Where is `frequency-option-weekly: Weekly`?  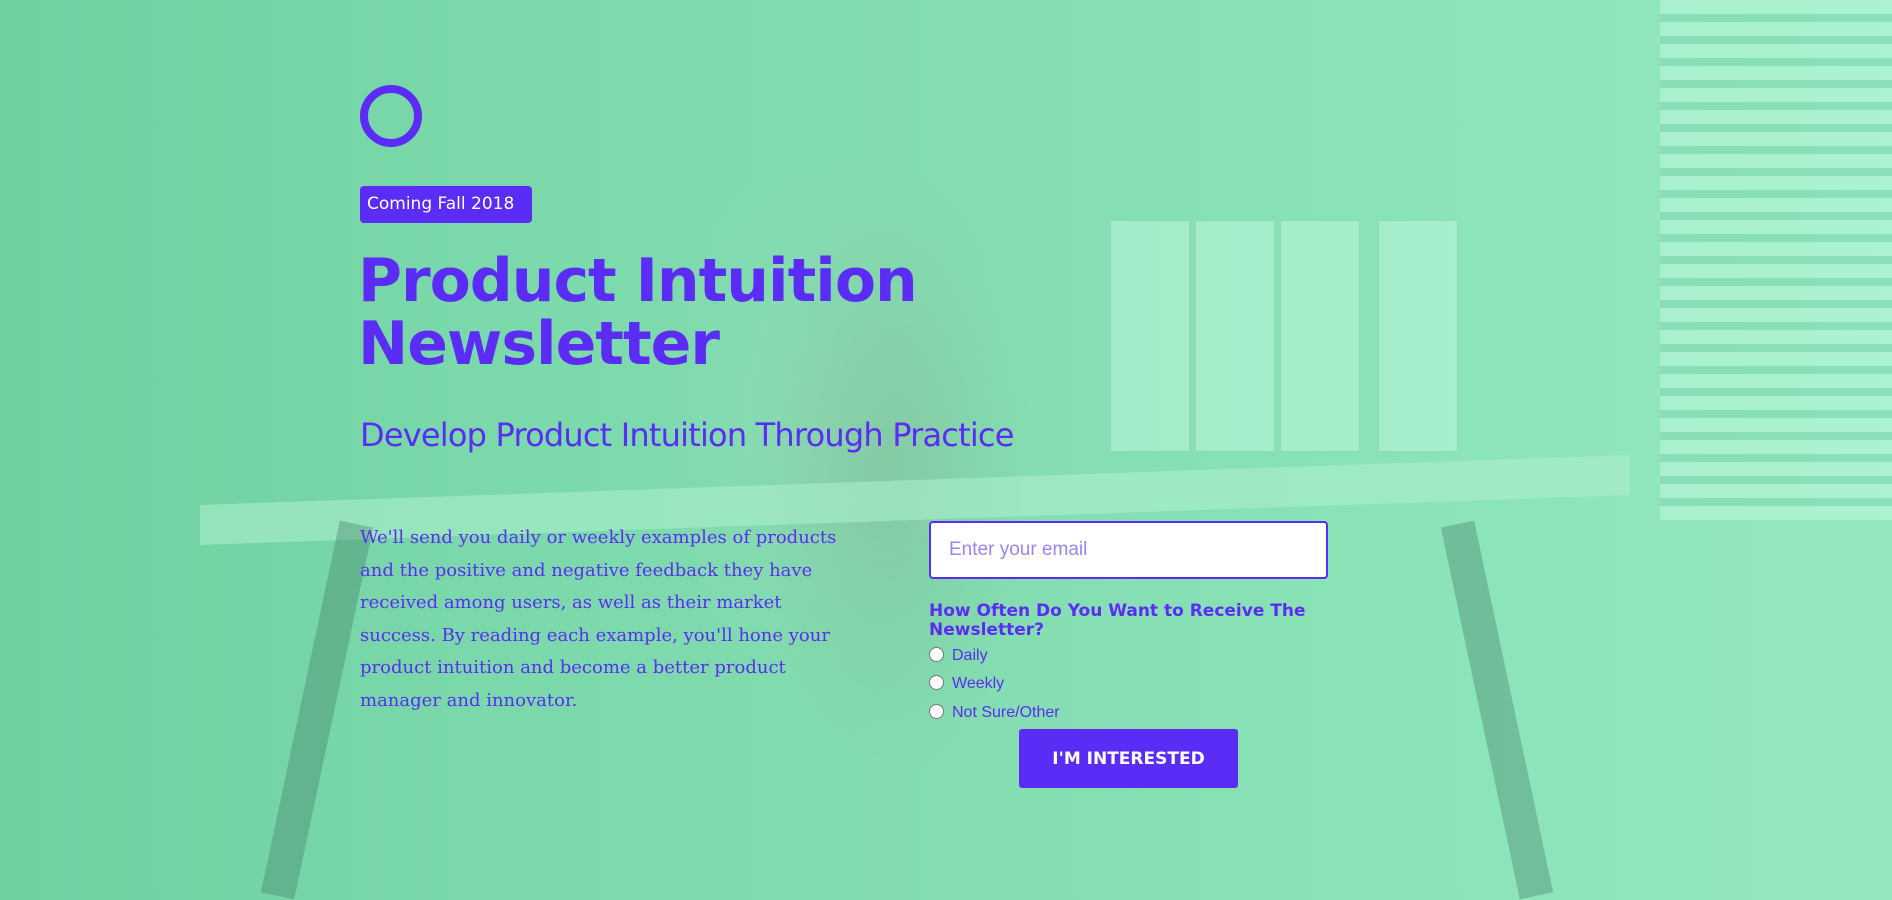
frequency-option-weekly: Weekly is located at coordinates (966, 682).